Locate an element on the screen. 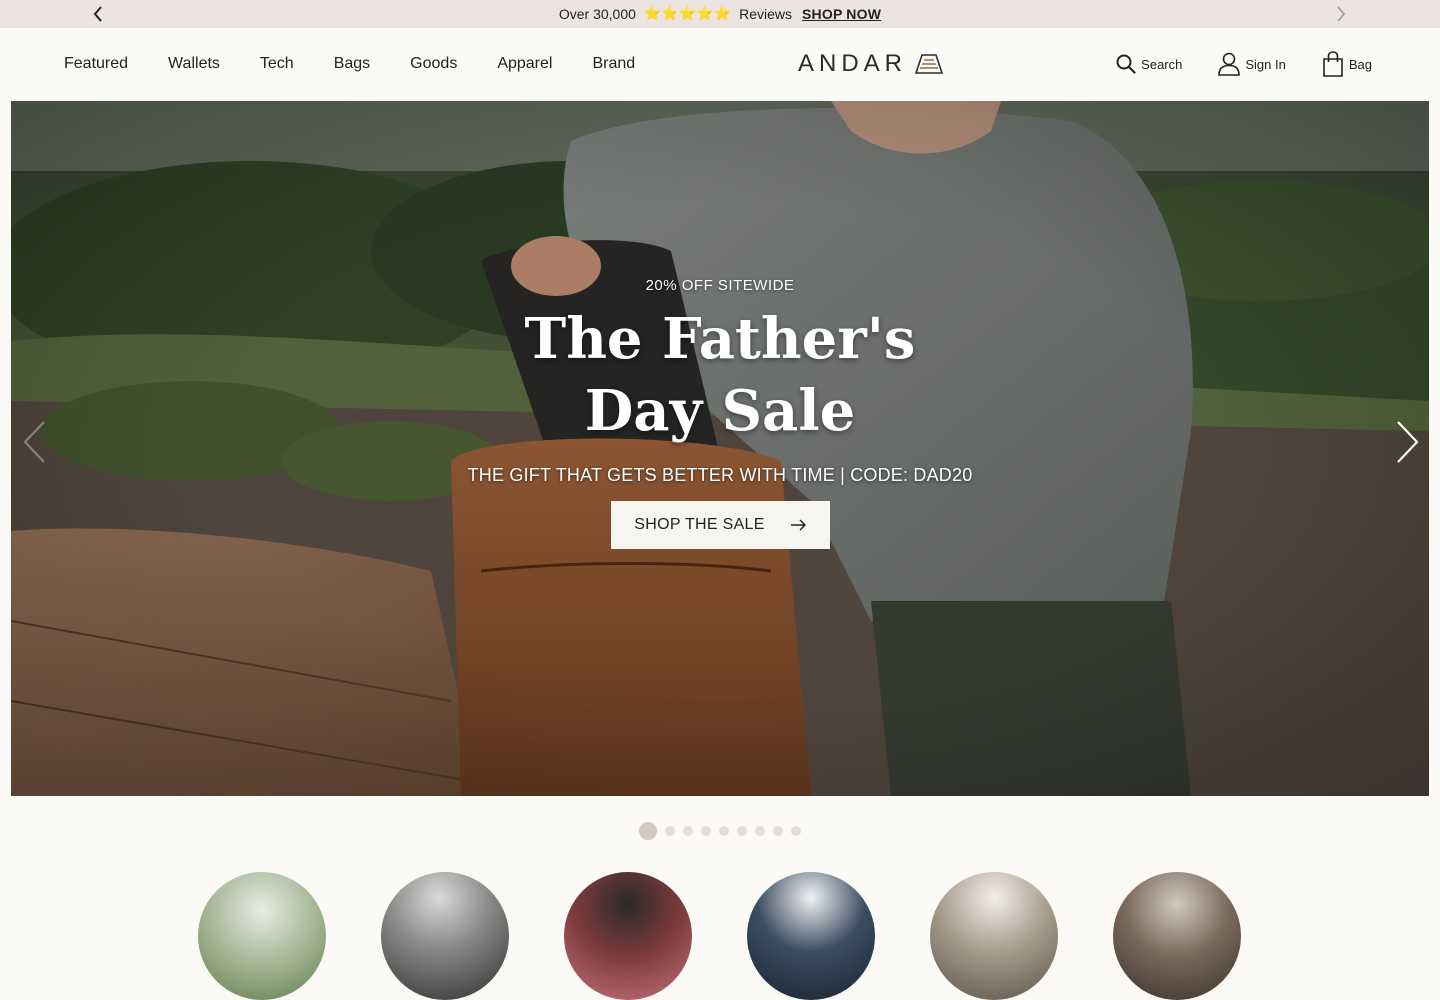  shop-the-sale-button: SHOP THE SALE is located at coordinates (720, 525).